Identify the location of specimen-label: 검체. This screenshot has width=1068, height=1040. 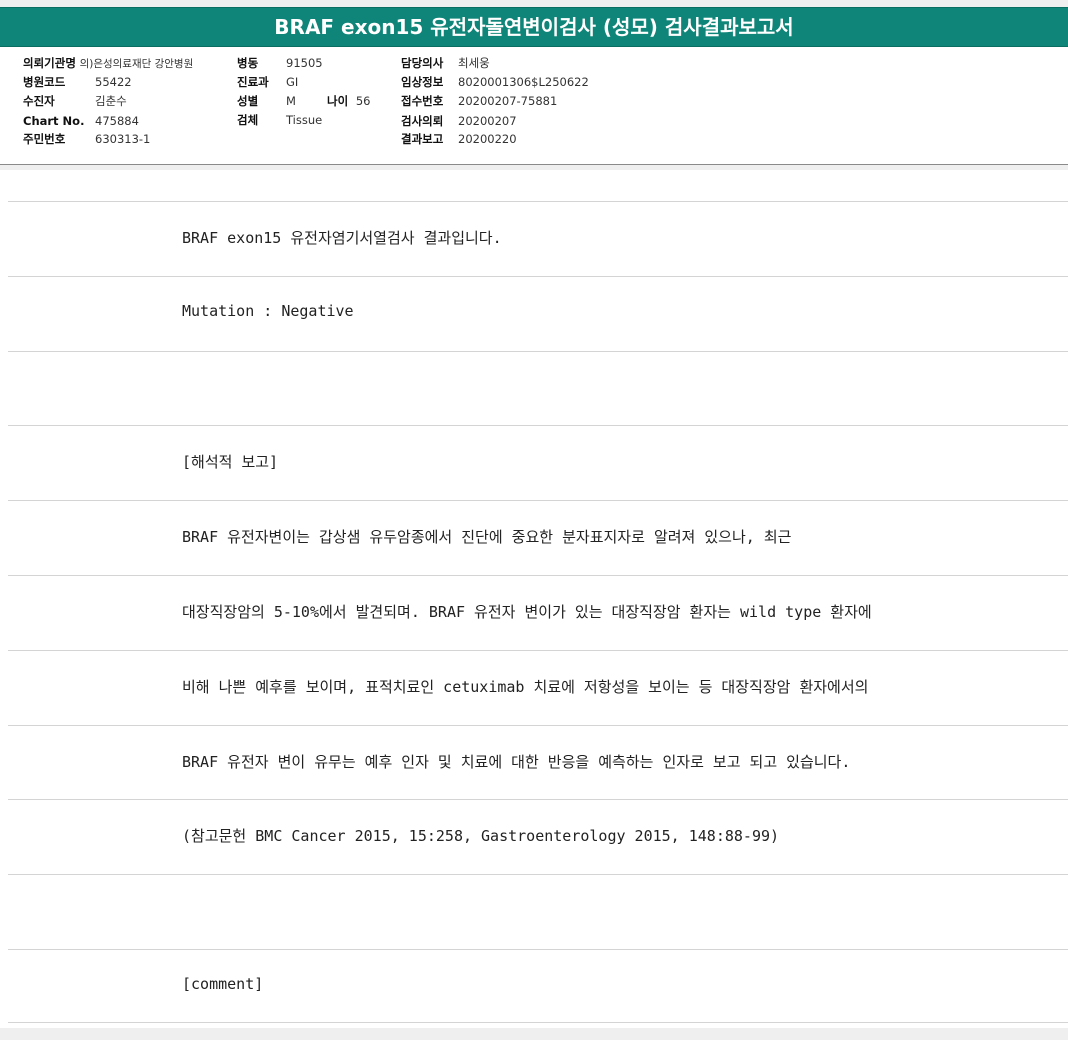
(248, 120).